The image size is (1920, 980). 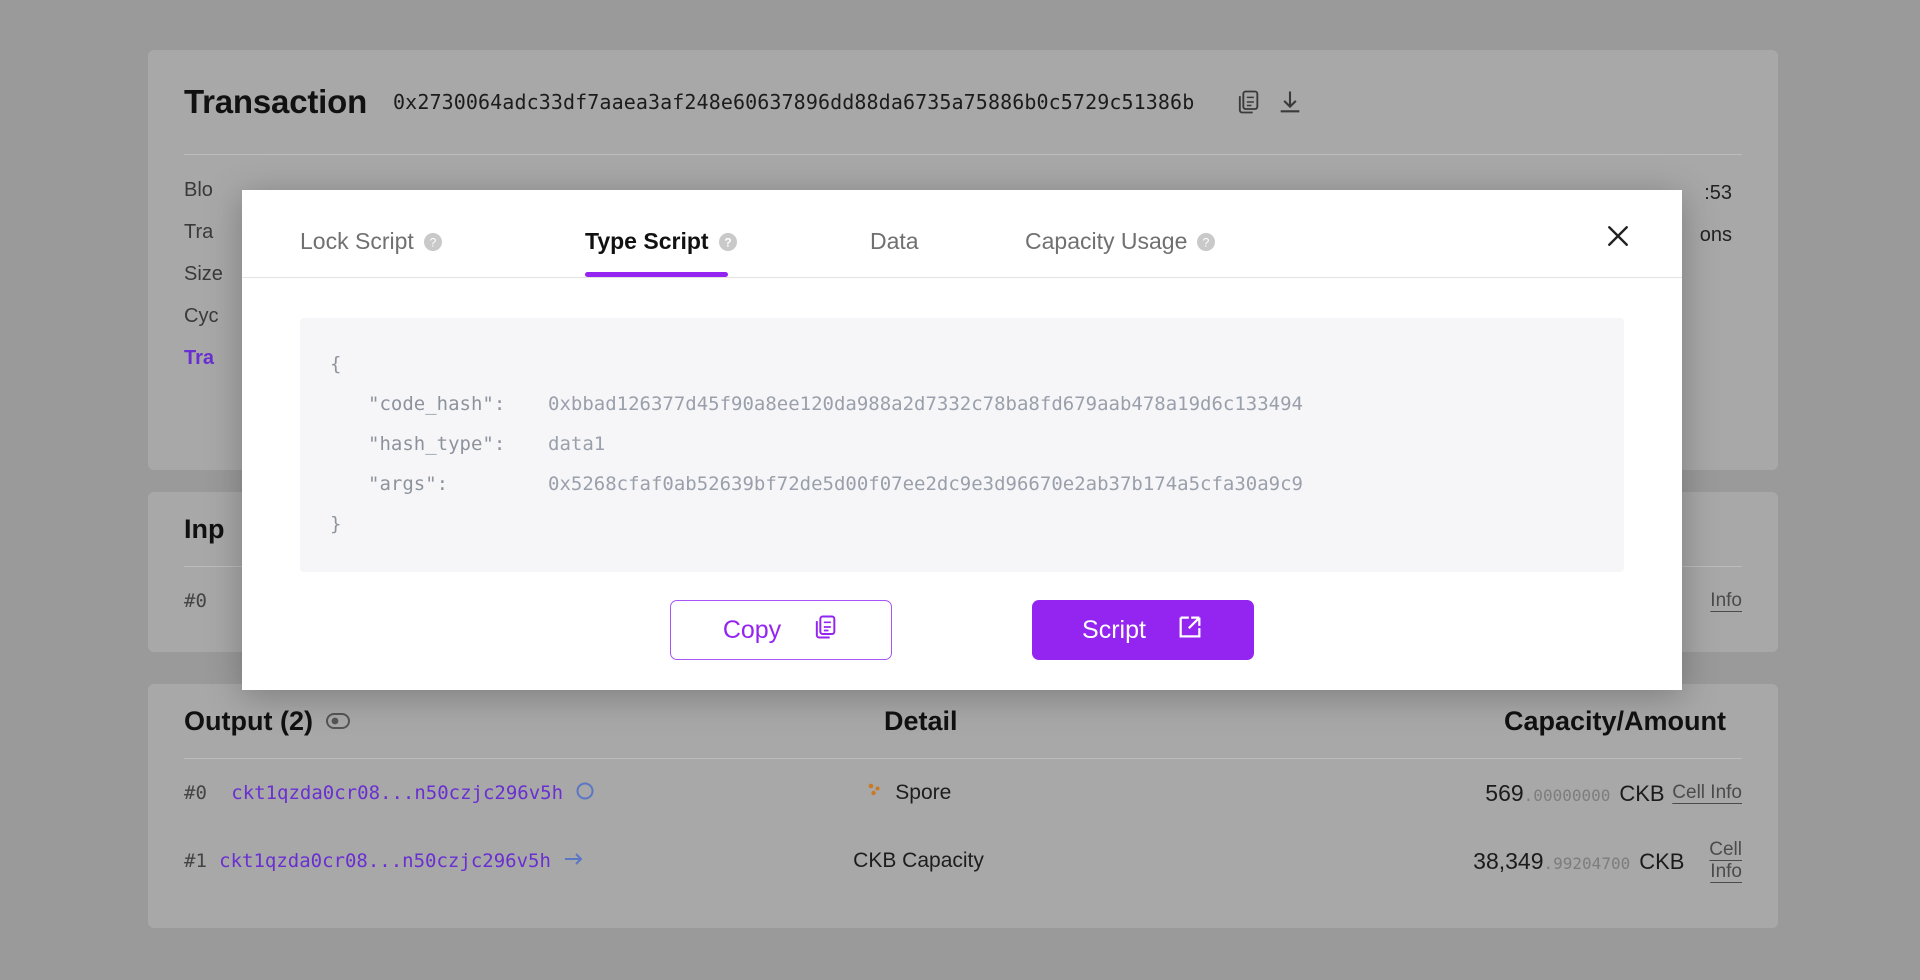 I want to click on json-key: "hash_type":, so click(x=437, y=444).